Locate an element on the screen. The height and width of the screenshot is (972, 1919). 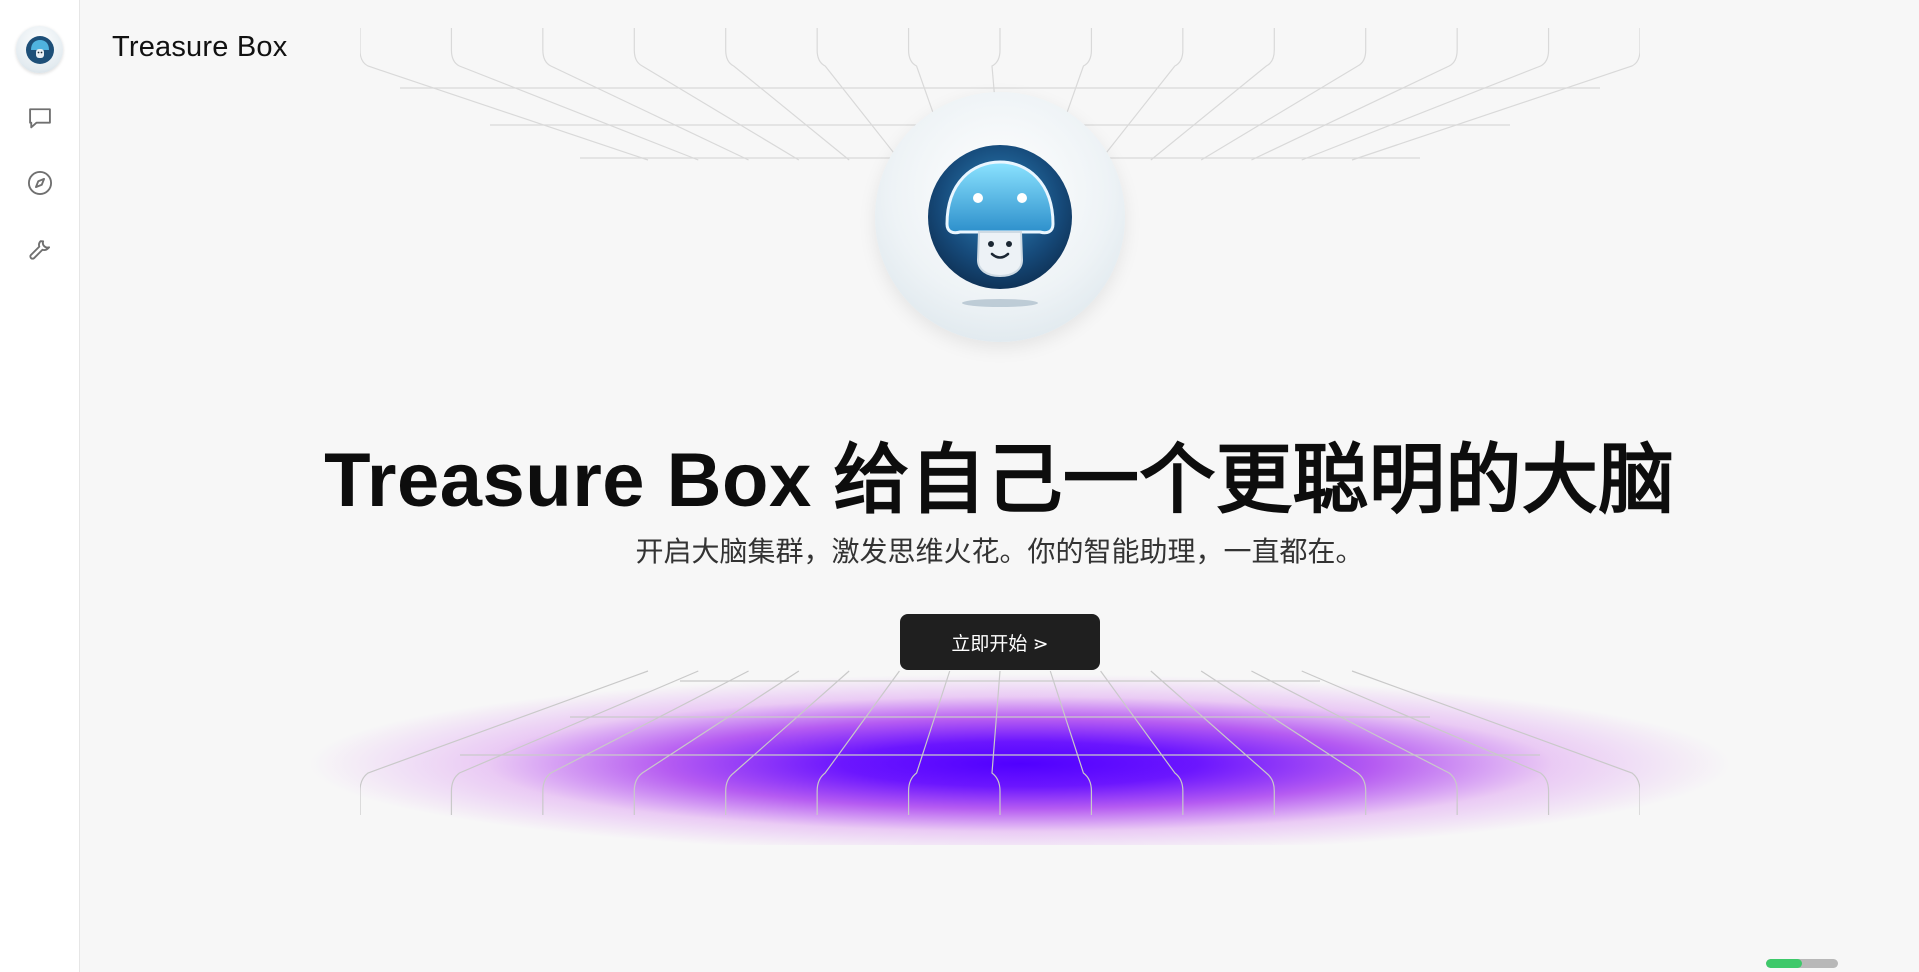
mushroom-mascot-icon is located at coordinates (1000, 226).